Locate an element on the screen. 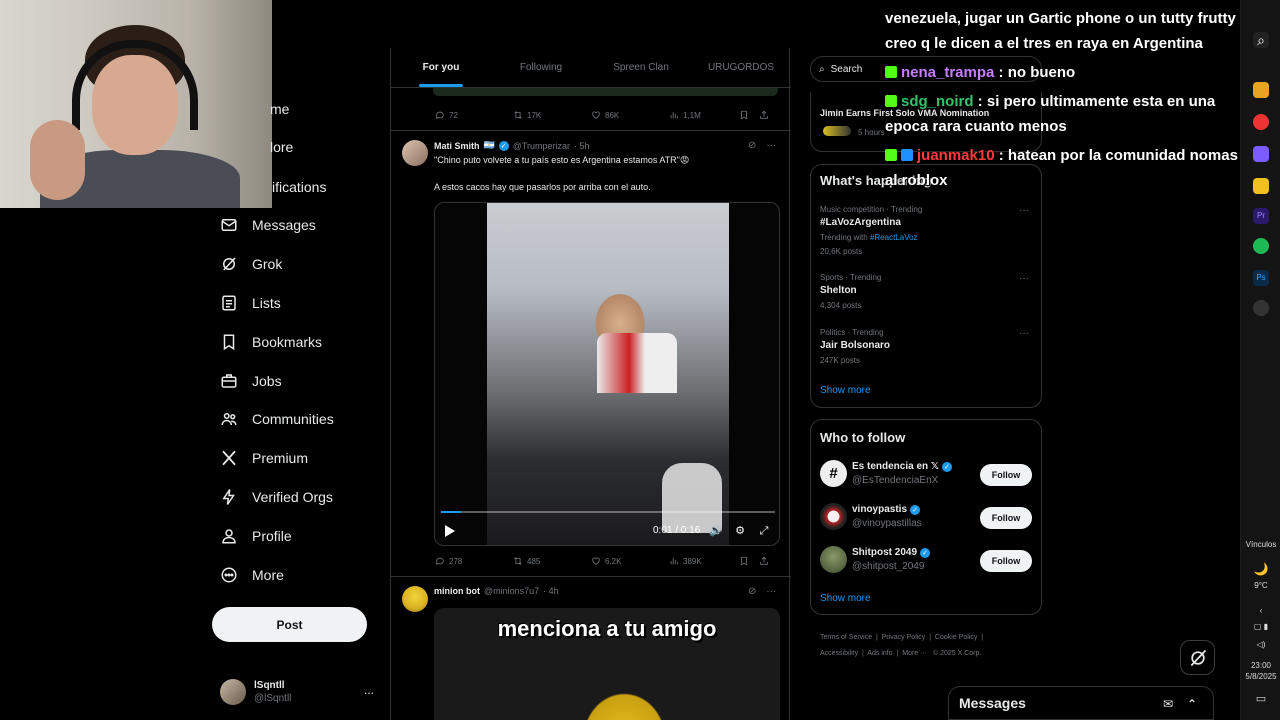 This screenshot has height=720, width=1280. nav-notifications: ifications is located at coordinates (299, 187).